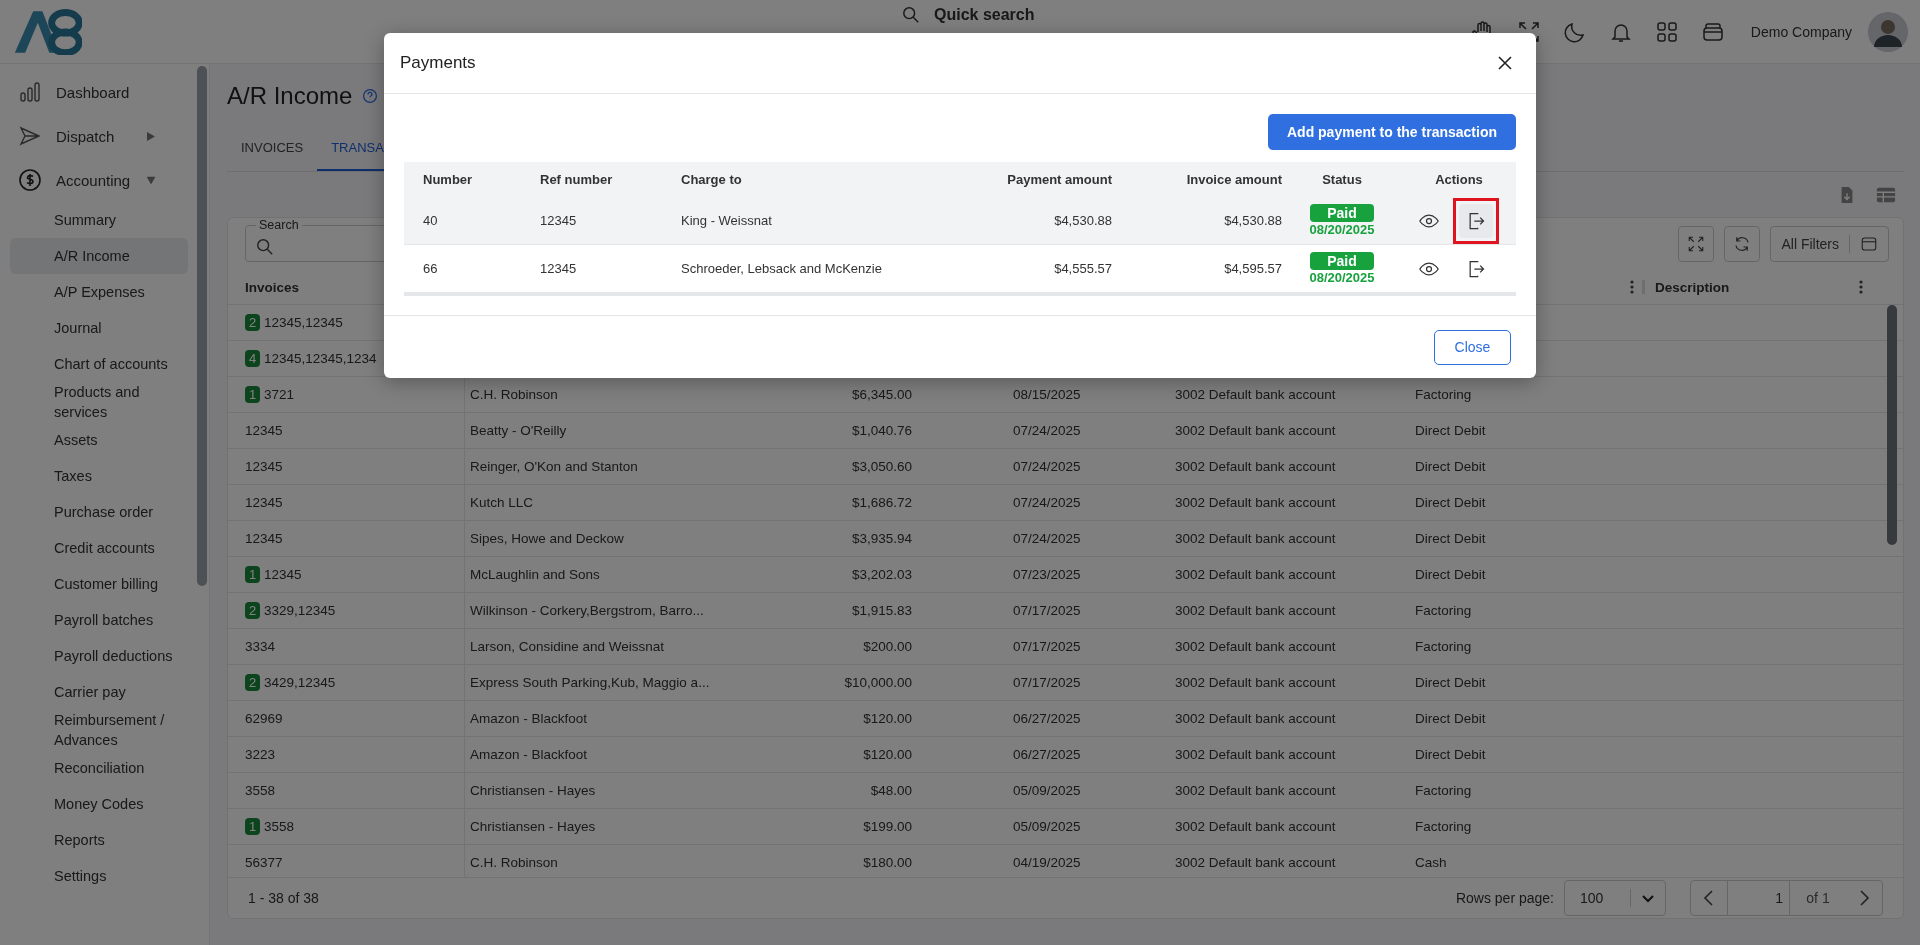  Describe the element at coordinates (887, 826) in the screenshot. I see `table-cell: $199.00` at that location.